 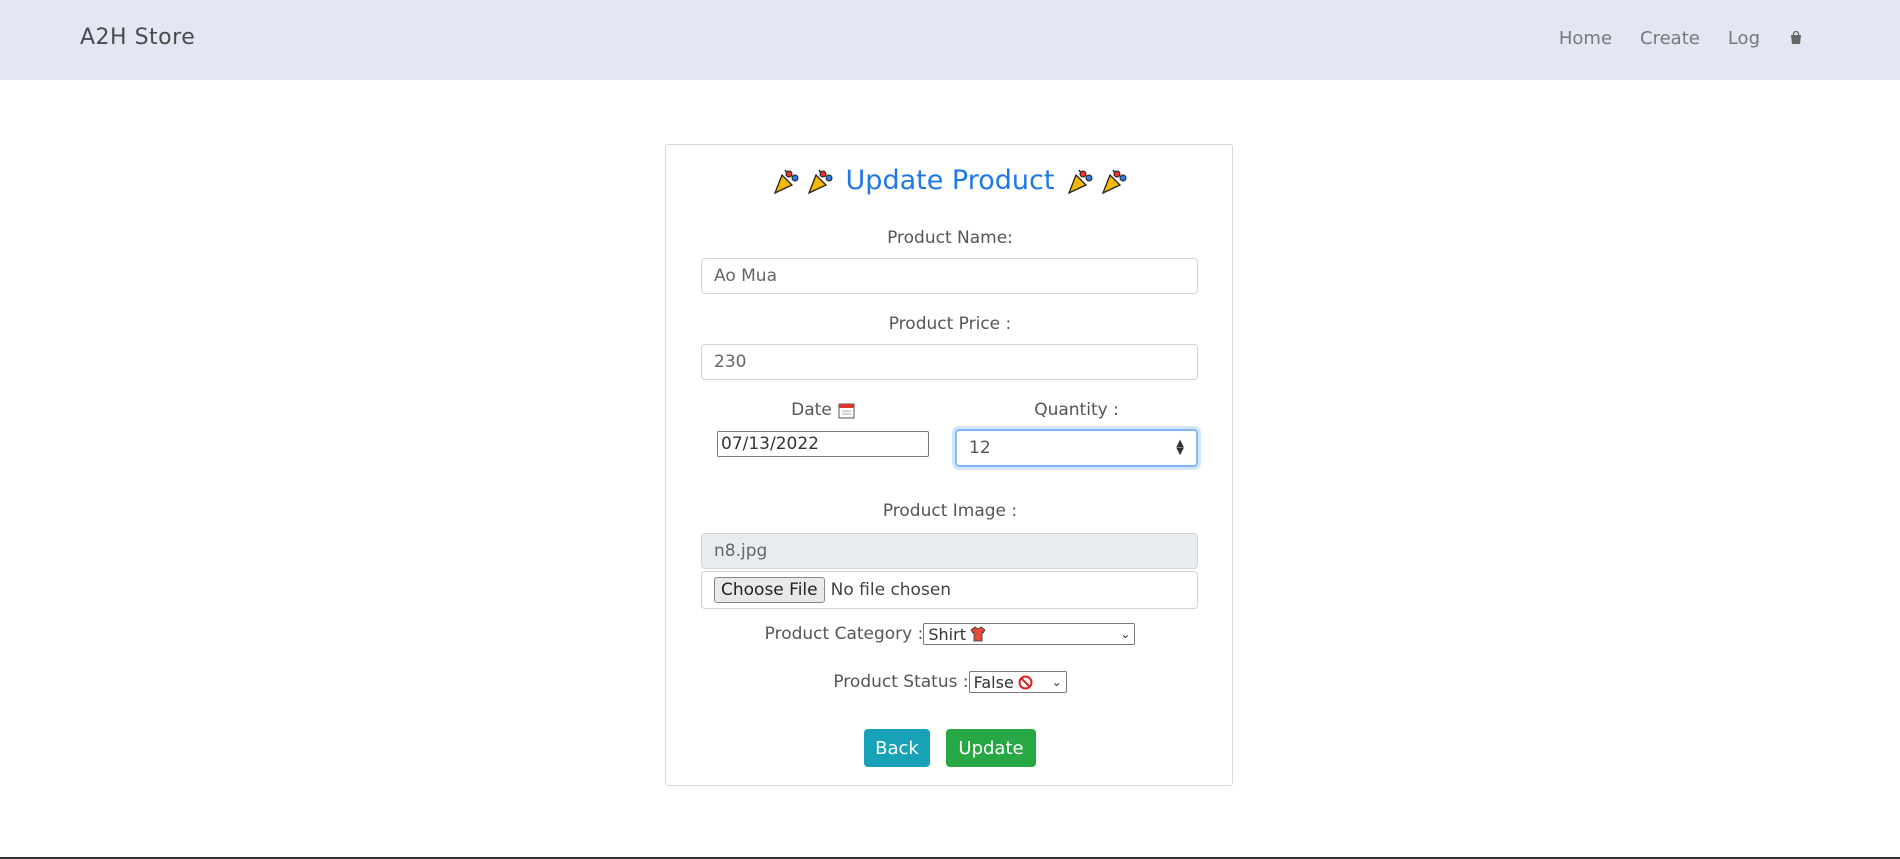 I want to click on product-image-label: Product Image :, so click(x=950, y=511).